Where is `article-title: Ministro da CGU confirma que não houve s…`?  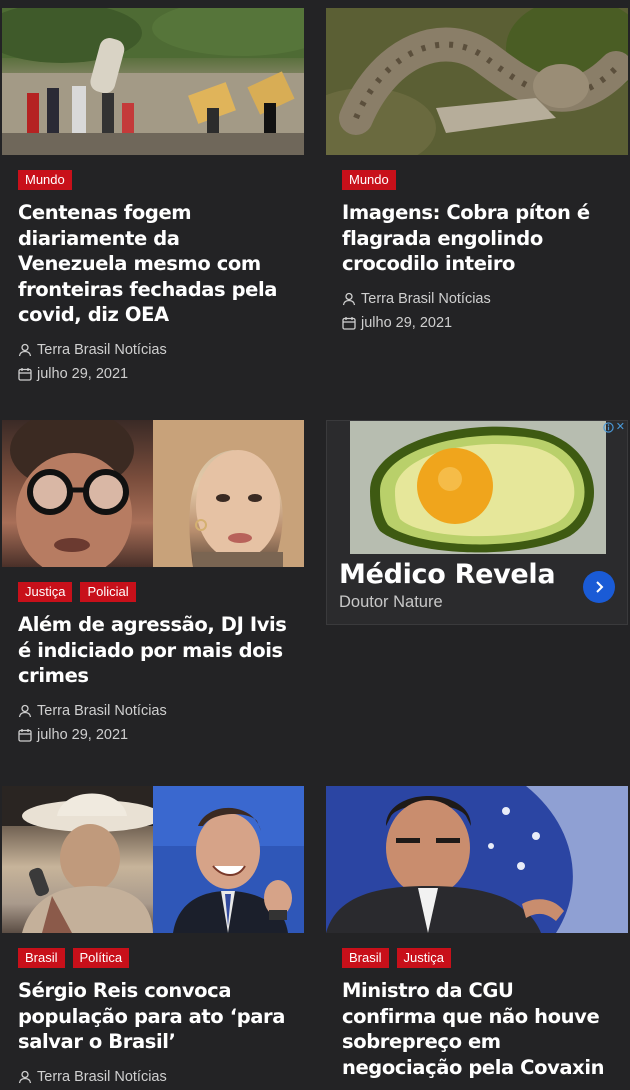 article-title: Ministro da CGU confirma que não houve s… is located at coordinates (477, 1029).